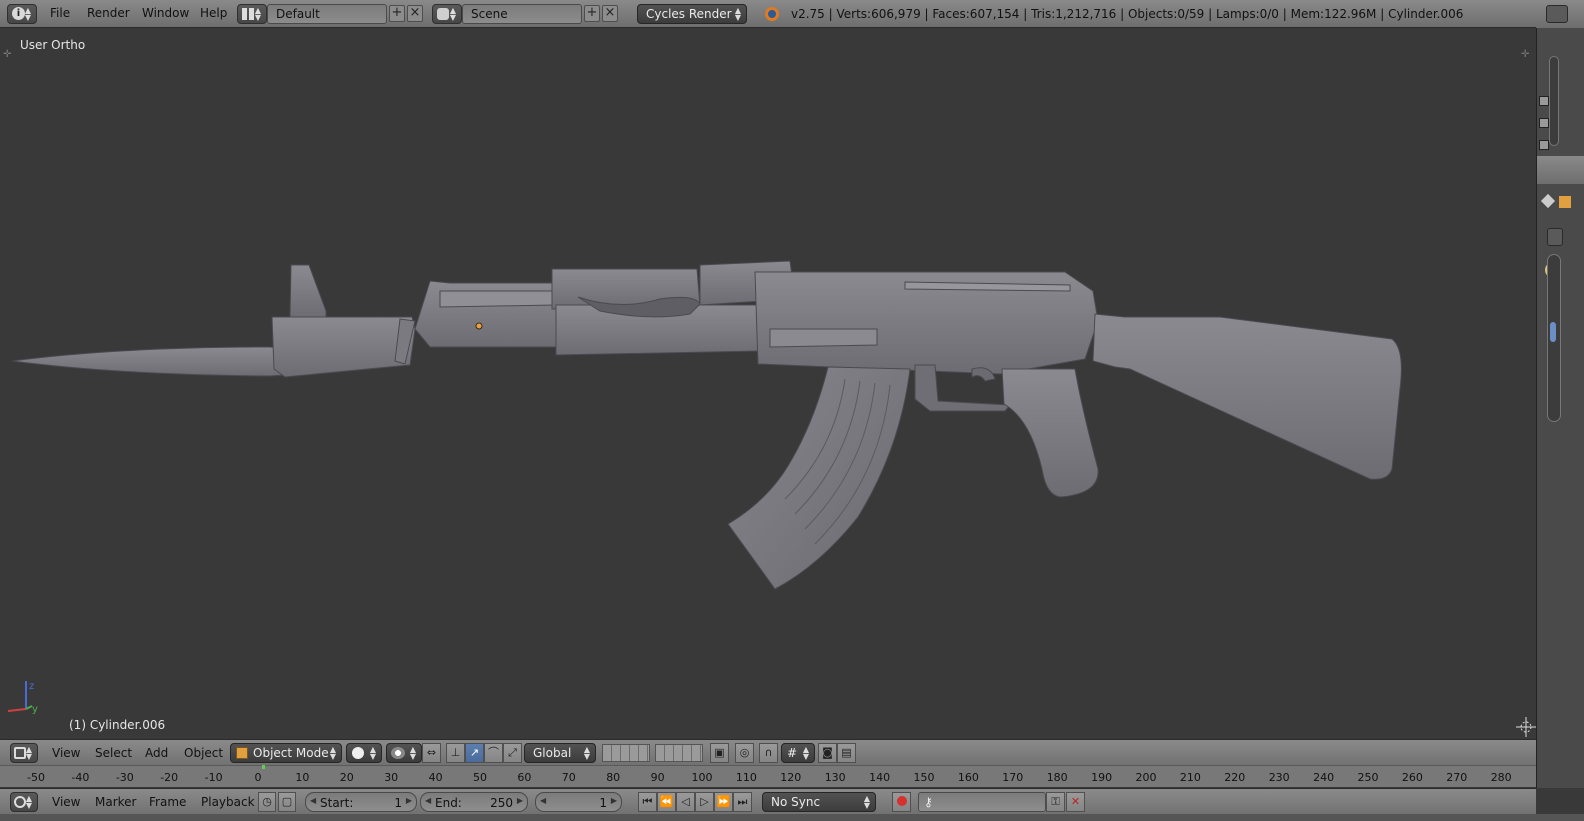 This screenshot has width=1584, height=821. I want to click on jump-start-button: ⏮, so click(647, 802).